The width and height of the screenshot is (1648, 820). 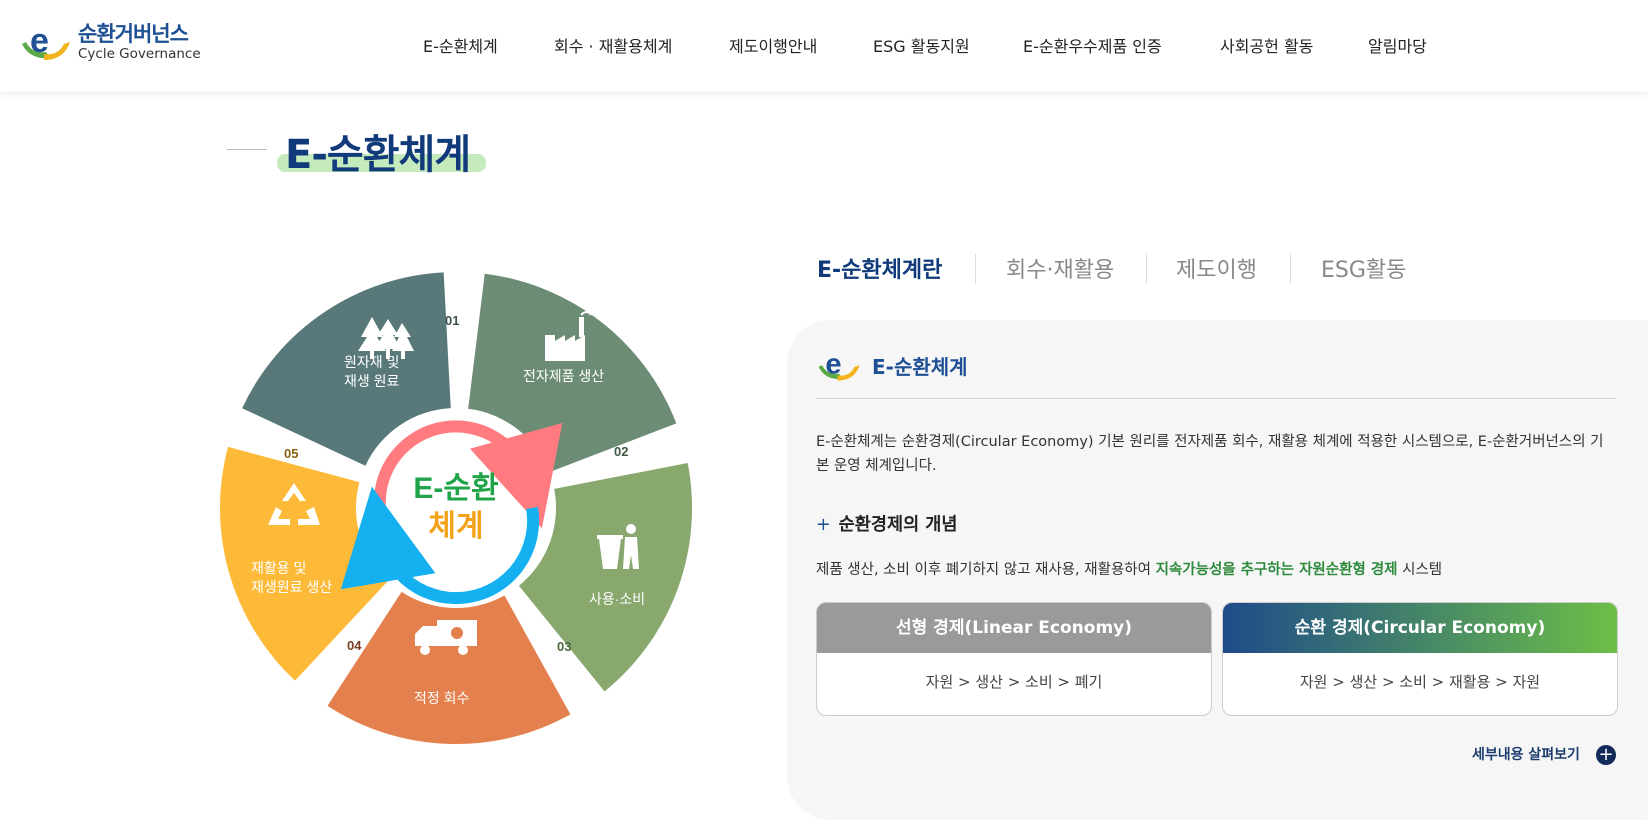 I want to click on nav-esg-support: ESG 활동지원, so click(x=921, y=45).